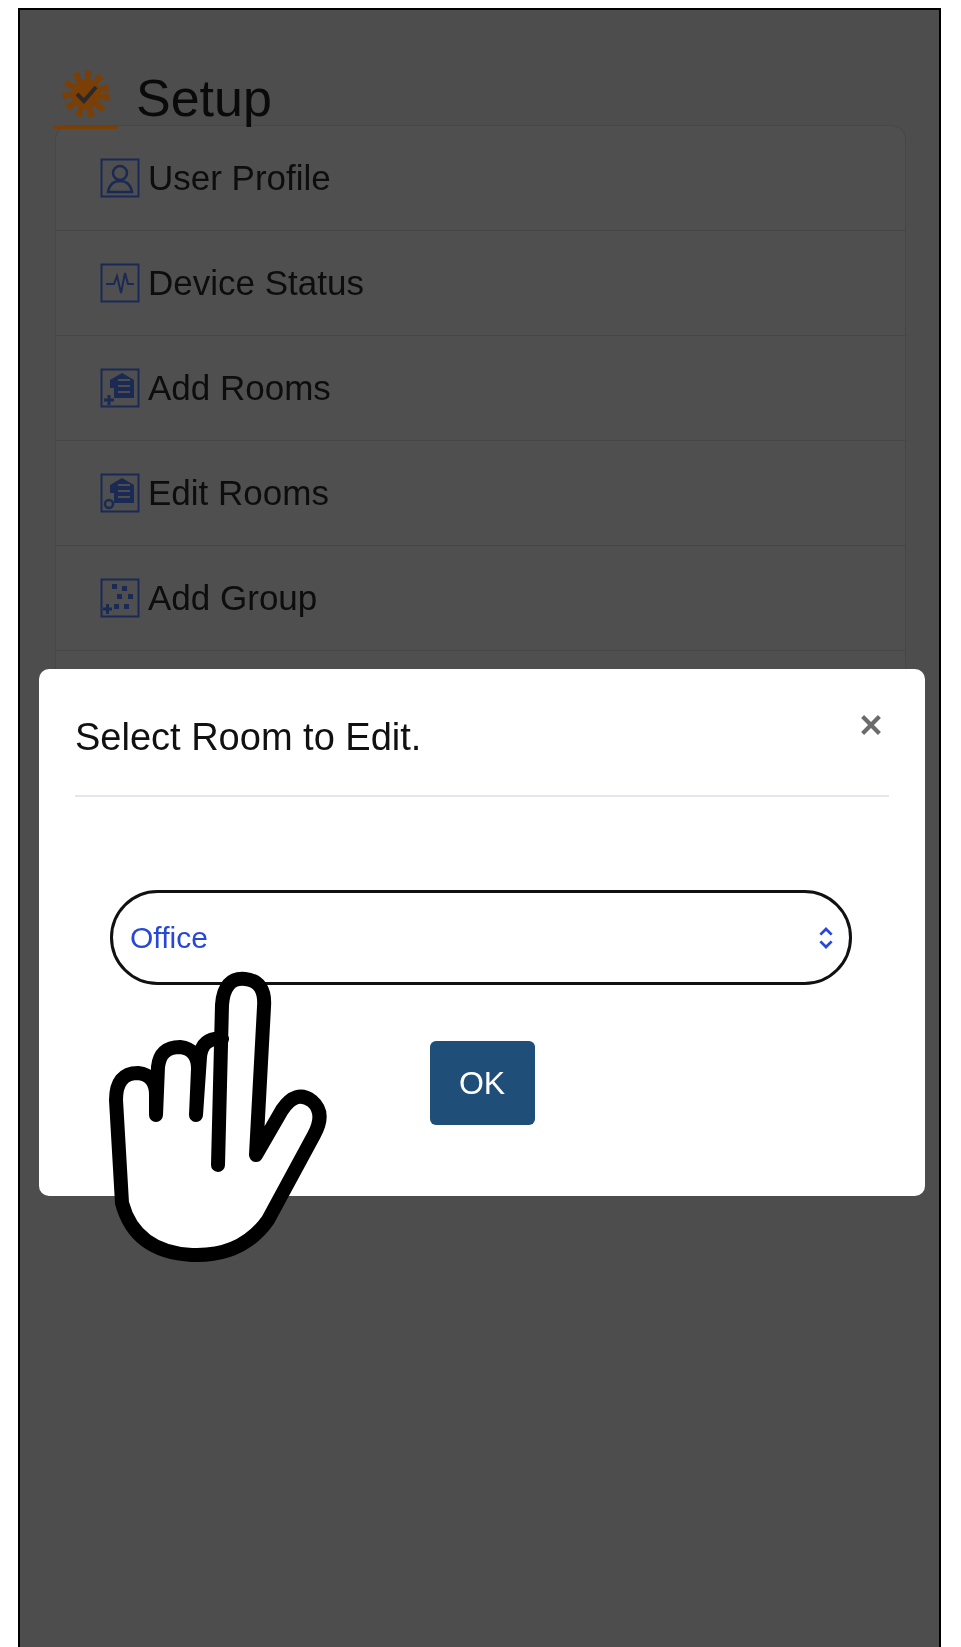  What do you see at coordinates (204, 97) in the screenshot?
I see `page-title: Setup` at bounding box center [204, 97].